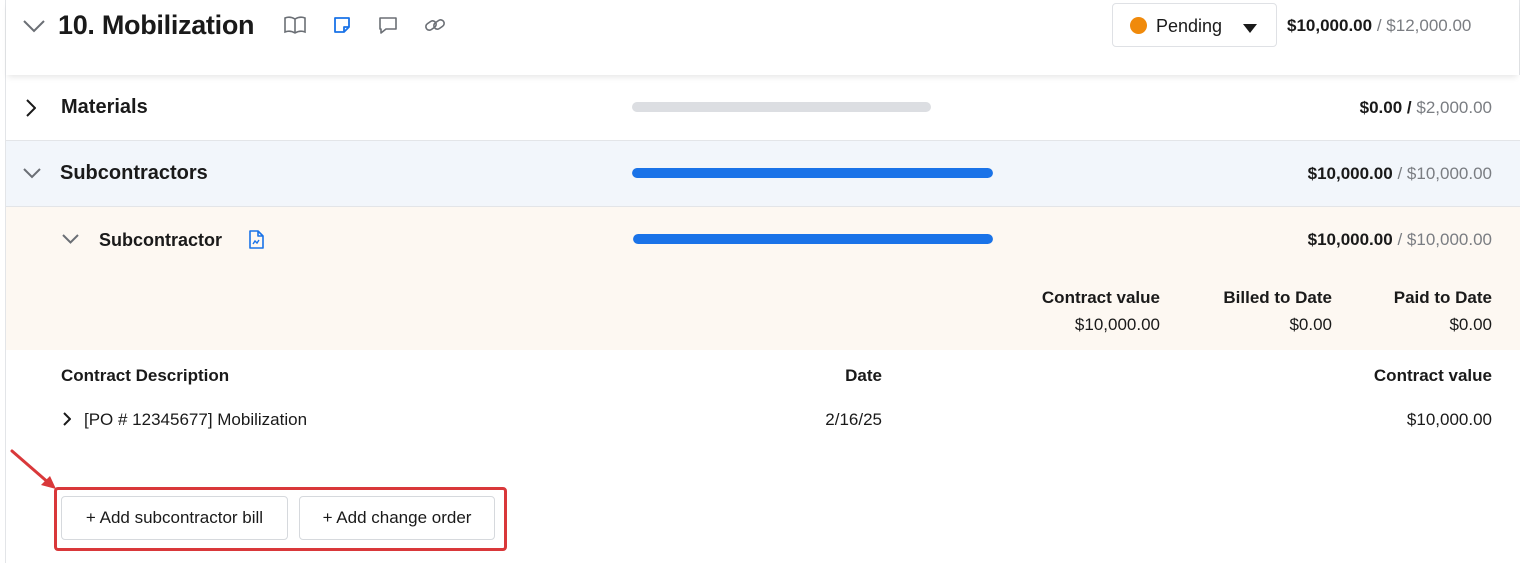 This screenshot has width=1520, height=563. Describe the element at coordinates (1250, 29) in the screenshot. I see `caret-down-icon` at that location.